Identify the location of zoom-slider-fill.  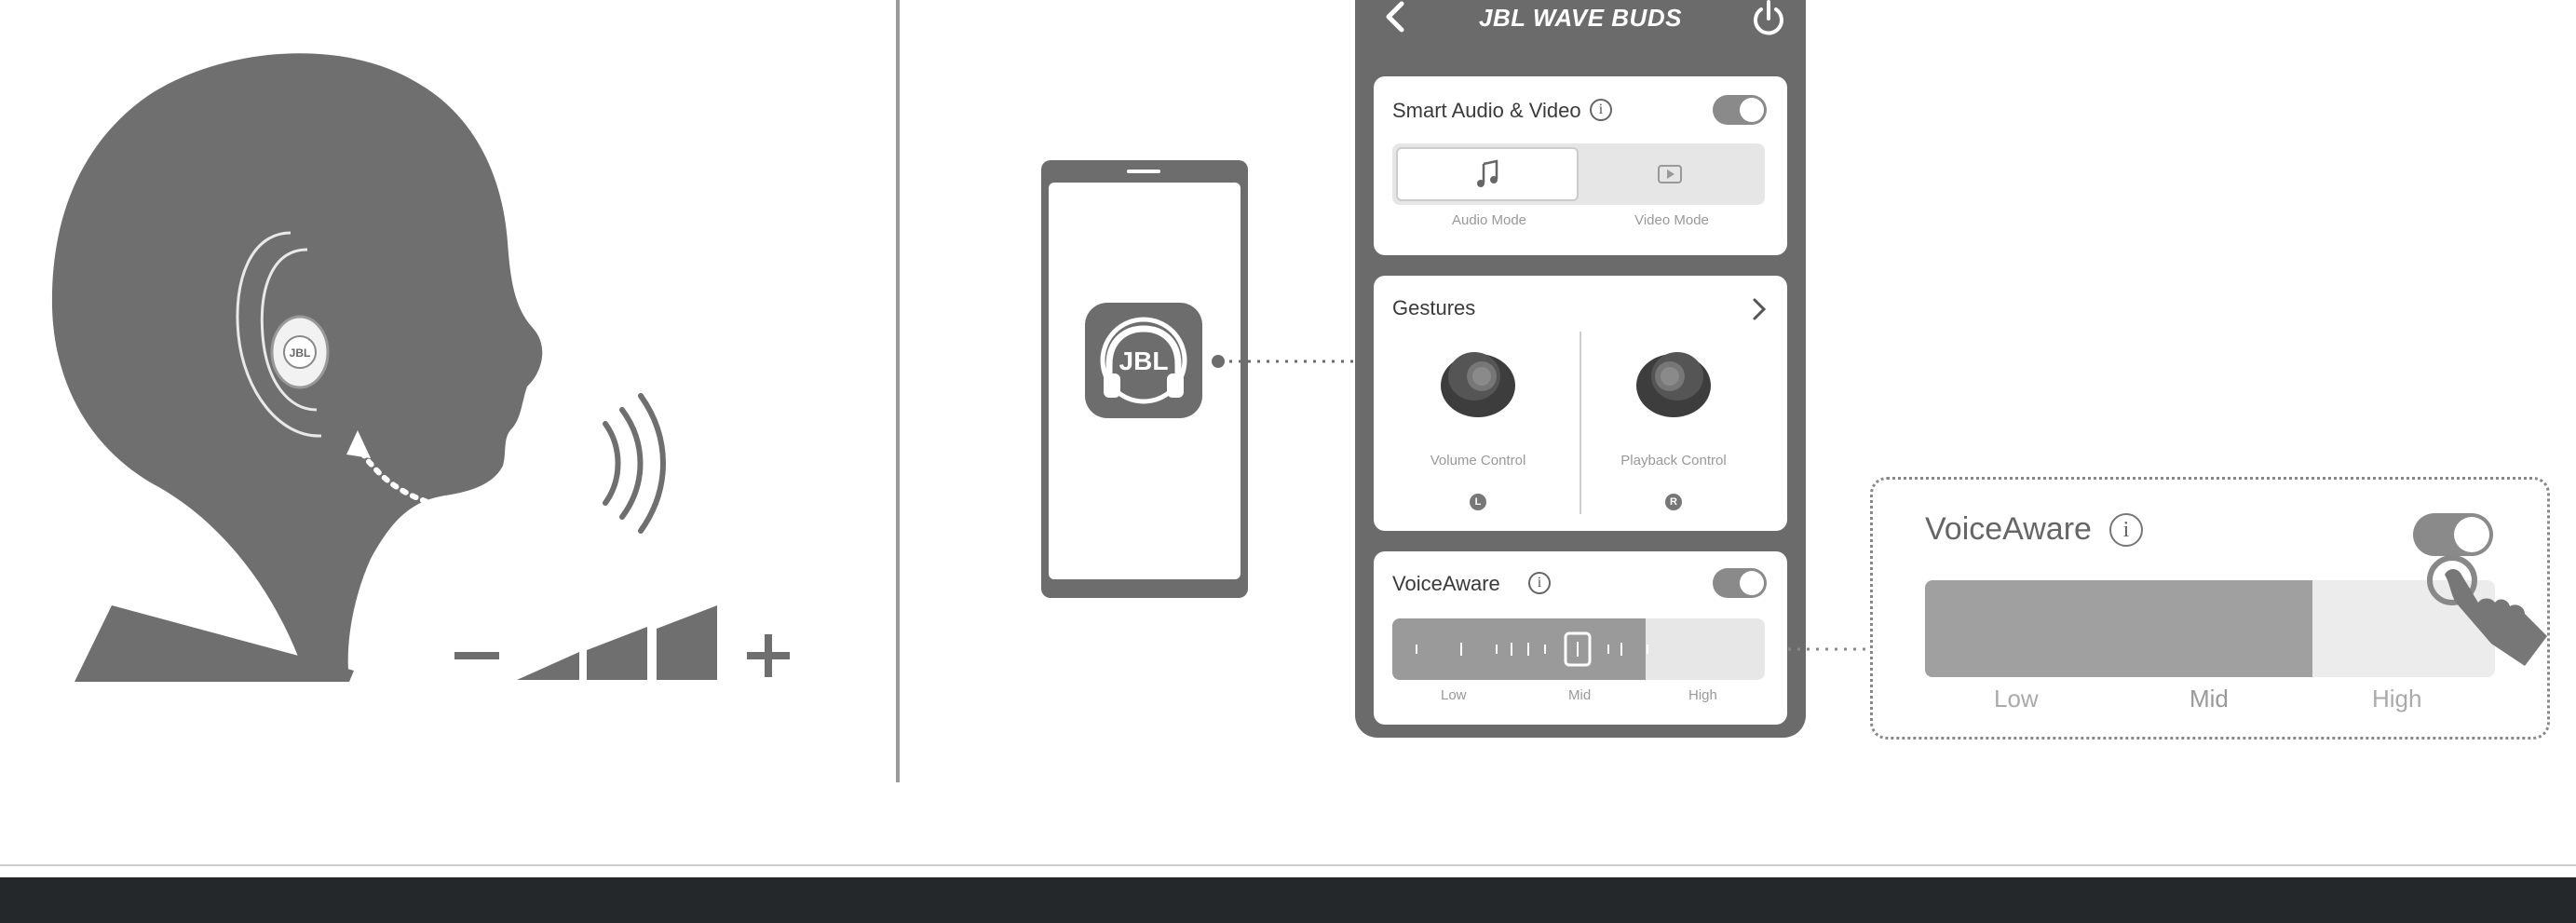
(2119, 628).